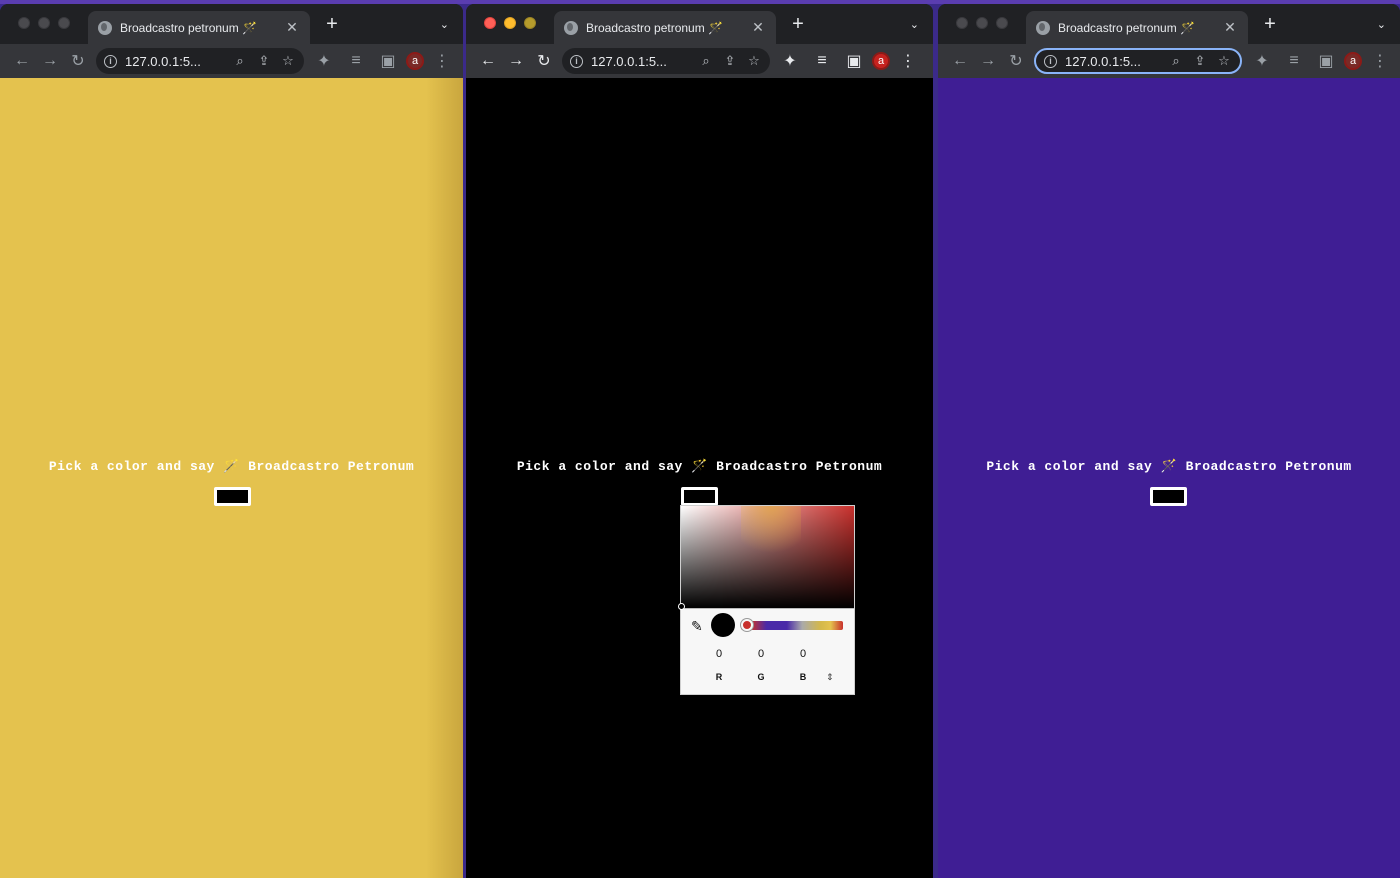 The image size is (1400, 878). Describe the element at coordinates (803, 677) in the screenshot. I see `blue-label: B` at that location.